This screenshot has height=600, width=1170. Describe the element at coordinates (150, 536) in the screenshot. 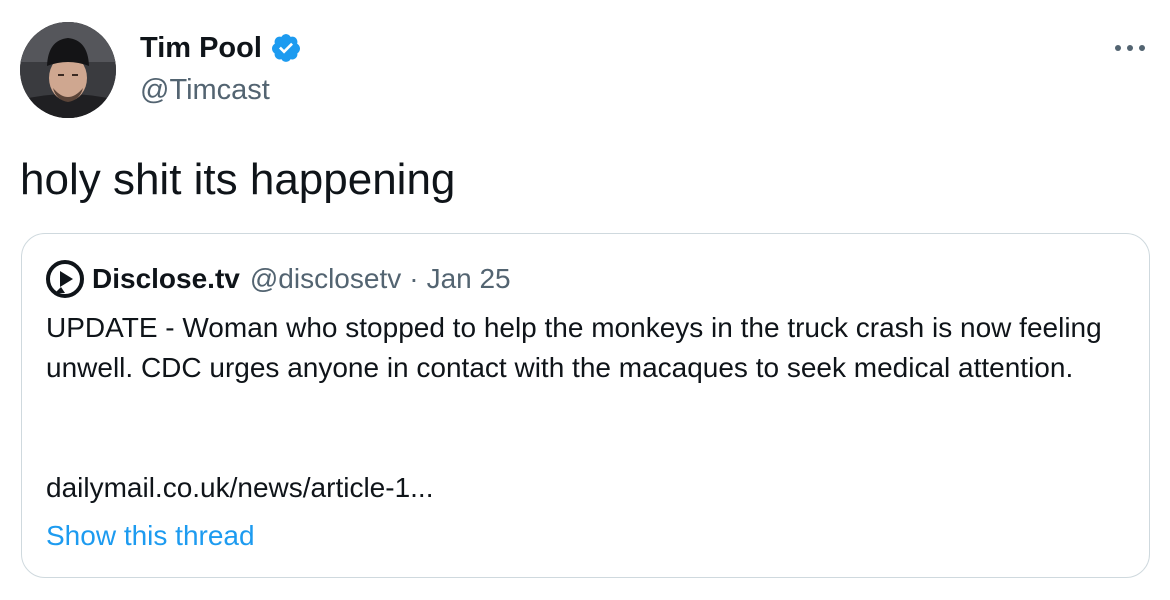

I see `show-thread-link: Show this thread` at that location.